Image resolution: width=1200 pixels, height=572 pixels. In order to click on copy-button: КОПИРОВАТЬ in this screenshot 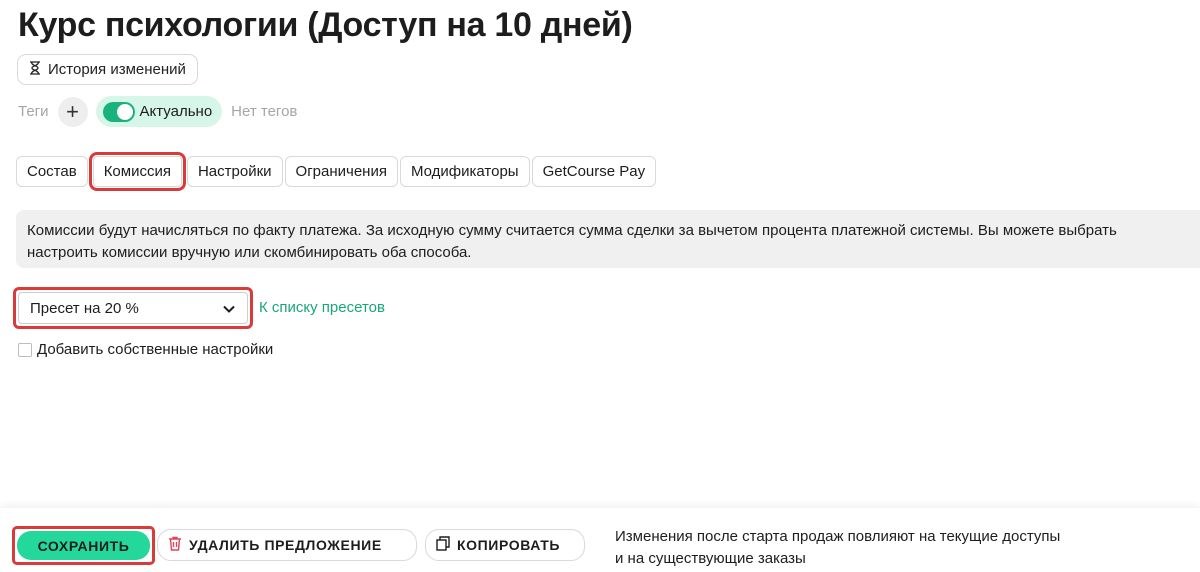, I will do `click(505, 545)`.